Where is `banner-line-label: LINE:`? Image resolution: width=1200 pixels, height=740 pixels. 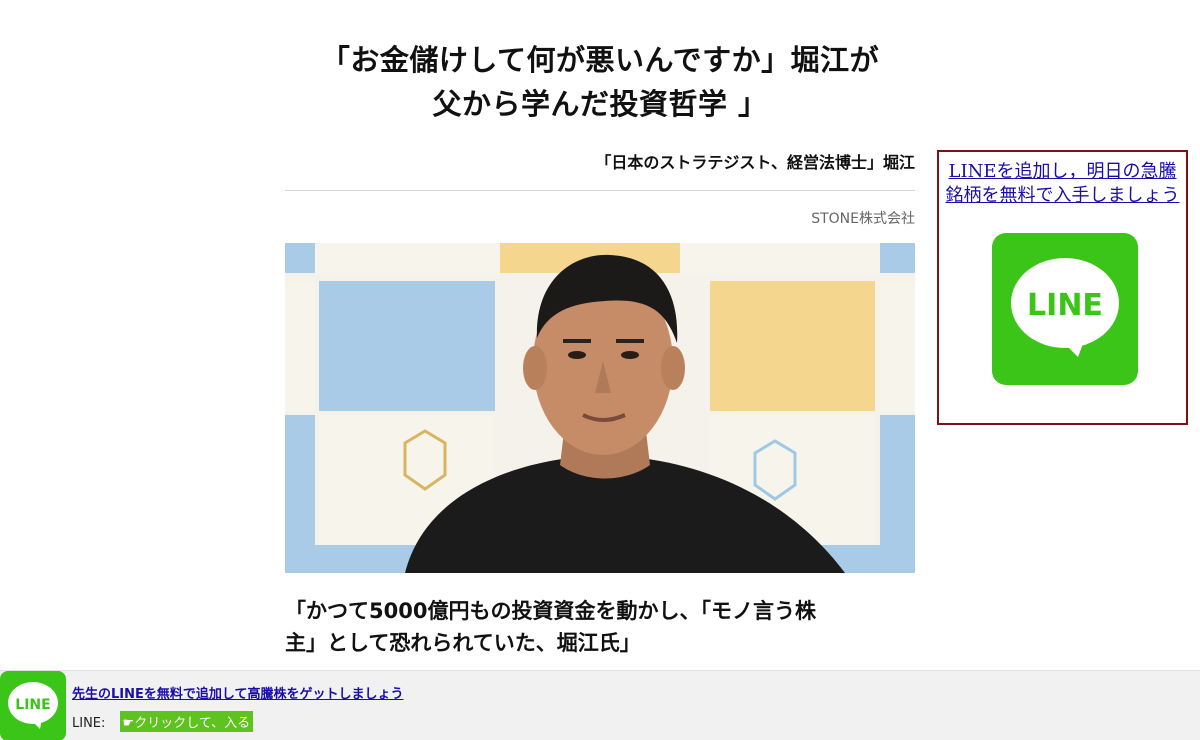 banner-line-label: LINE: is located at coordinates (89, 723).